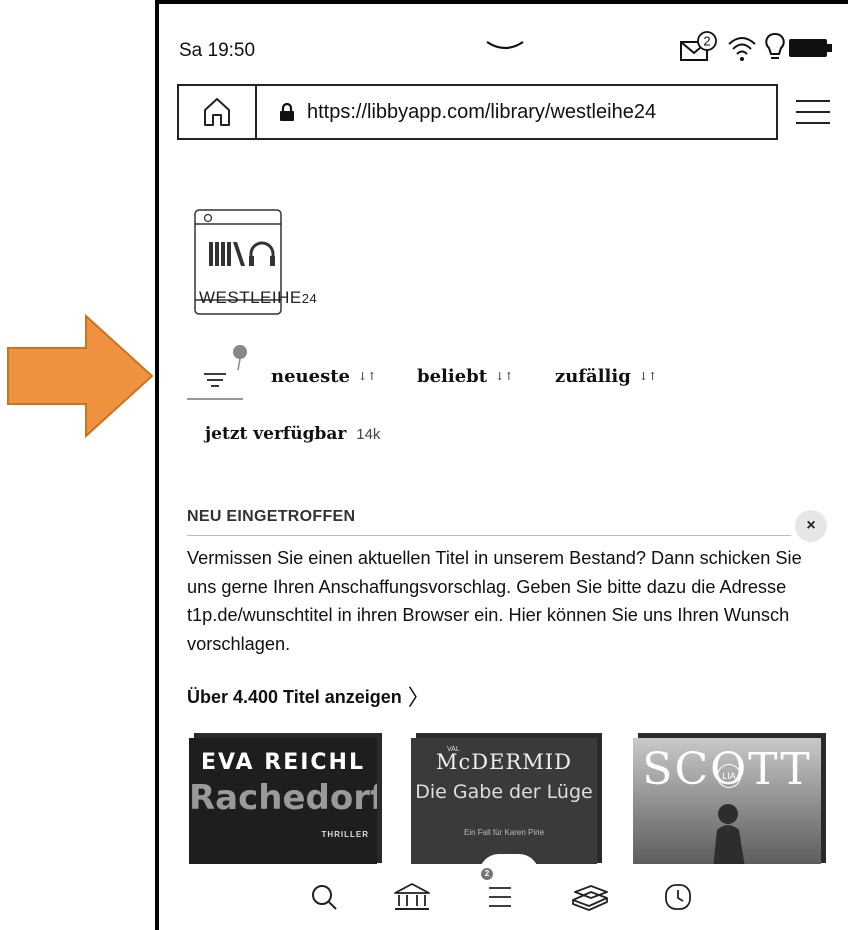  I want to click on sort-random: zufällig ↓↑, so click(606, 376).